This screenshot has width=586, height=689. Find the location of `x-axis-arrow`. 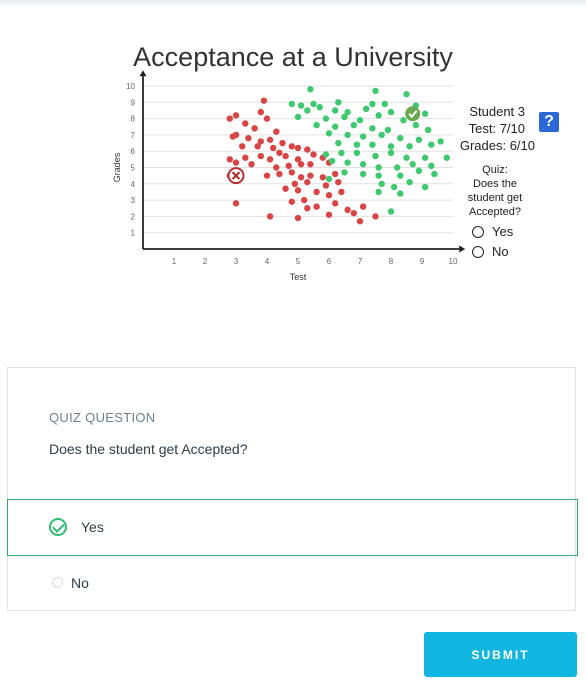

x-axis-arrow is located at coordinates (462, 249).